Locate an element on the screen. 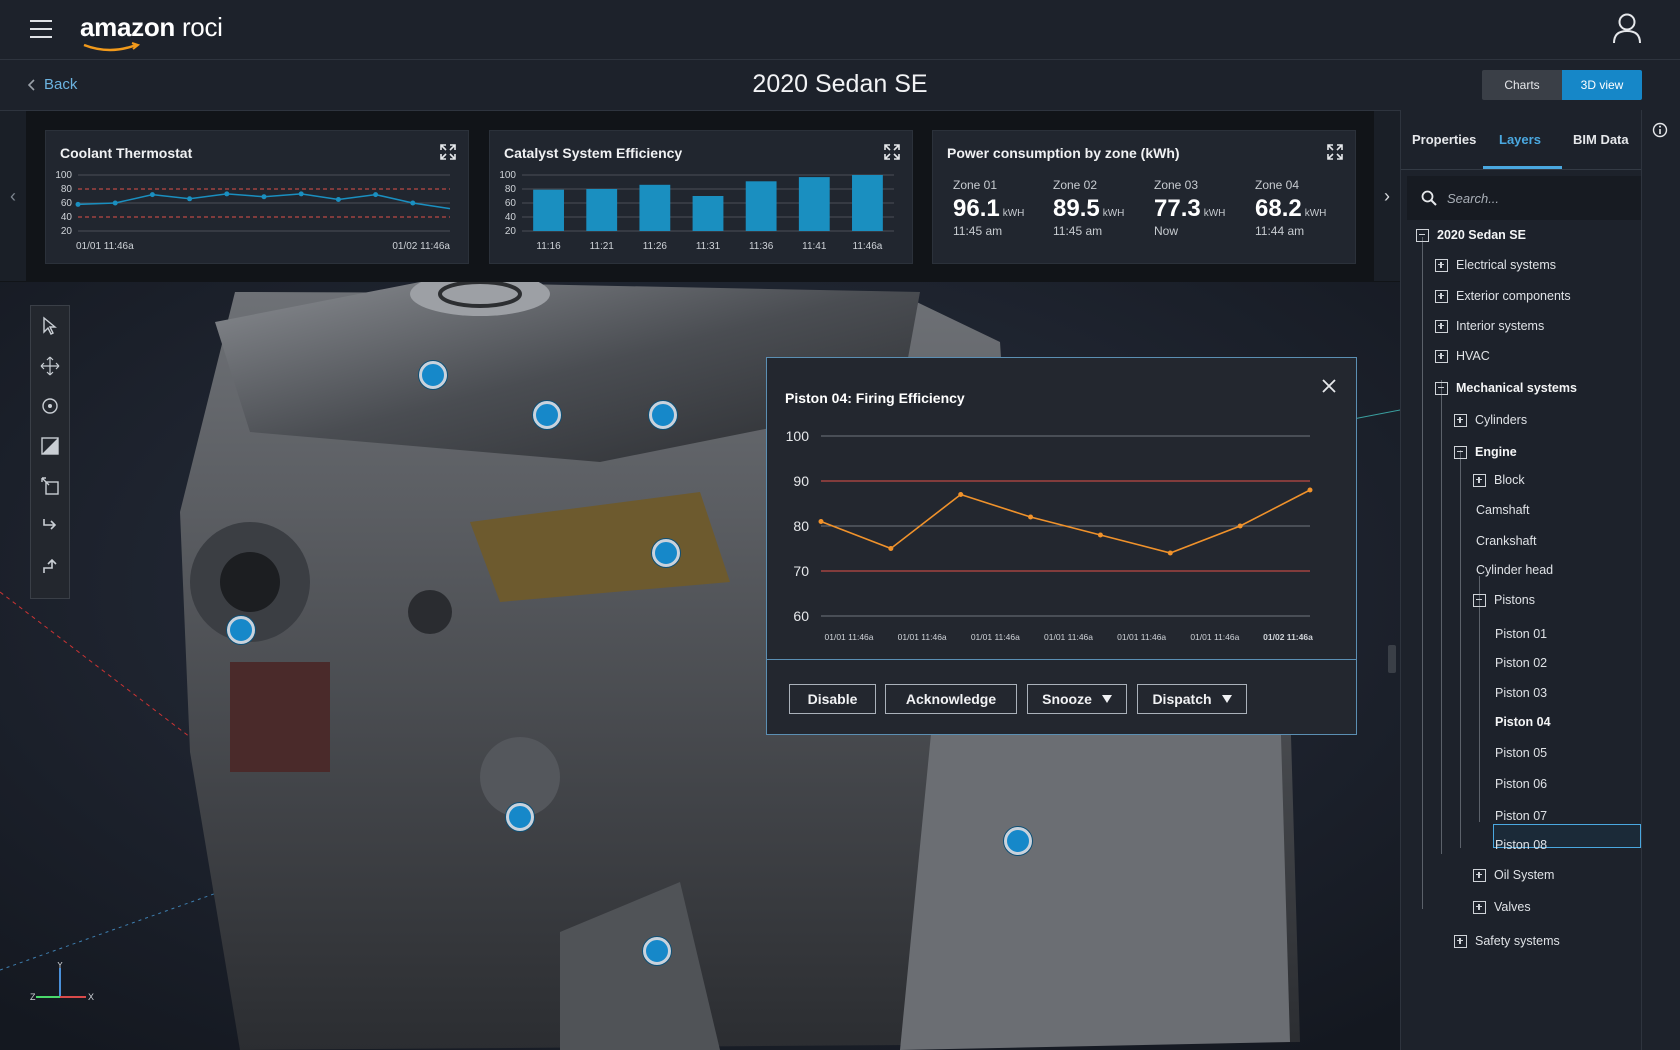 Image resolution: width=1680 pixels, height=1050 pixels. caret-down-icon is located at coordinates (1226, 699).